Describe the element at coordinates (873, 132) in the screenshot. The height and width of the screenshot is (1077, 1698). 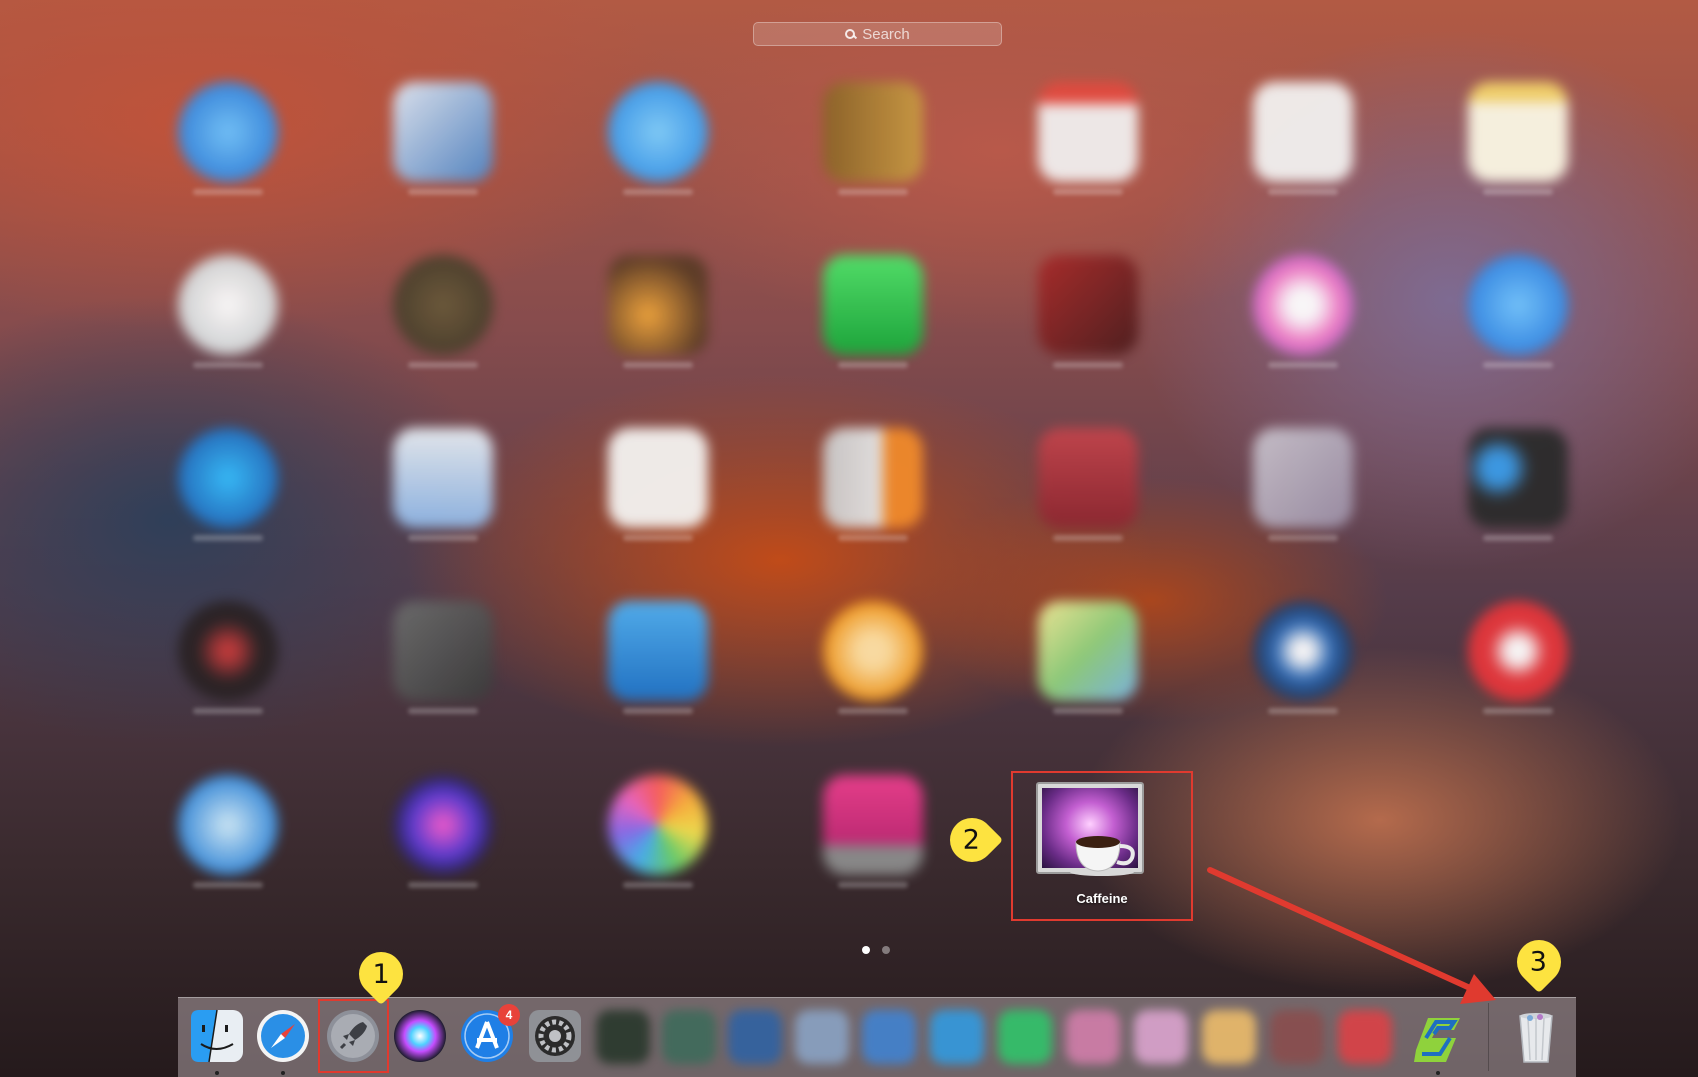
I see `contacts-icon` at that location.